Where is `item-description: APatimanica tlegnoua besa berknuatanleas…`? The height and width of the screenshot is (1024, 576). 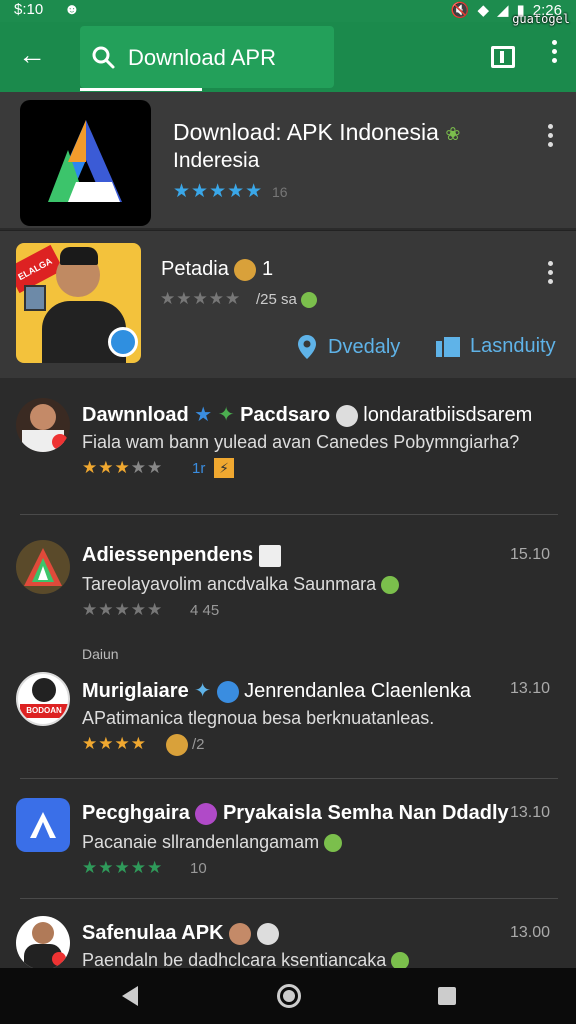 item-description: APatimanica tlegnoua besa berknuatanleas… is located at coordinates (258, 718).